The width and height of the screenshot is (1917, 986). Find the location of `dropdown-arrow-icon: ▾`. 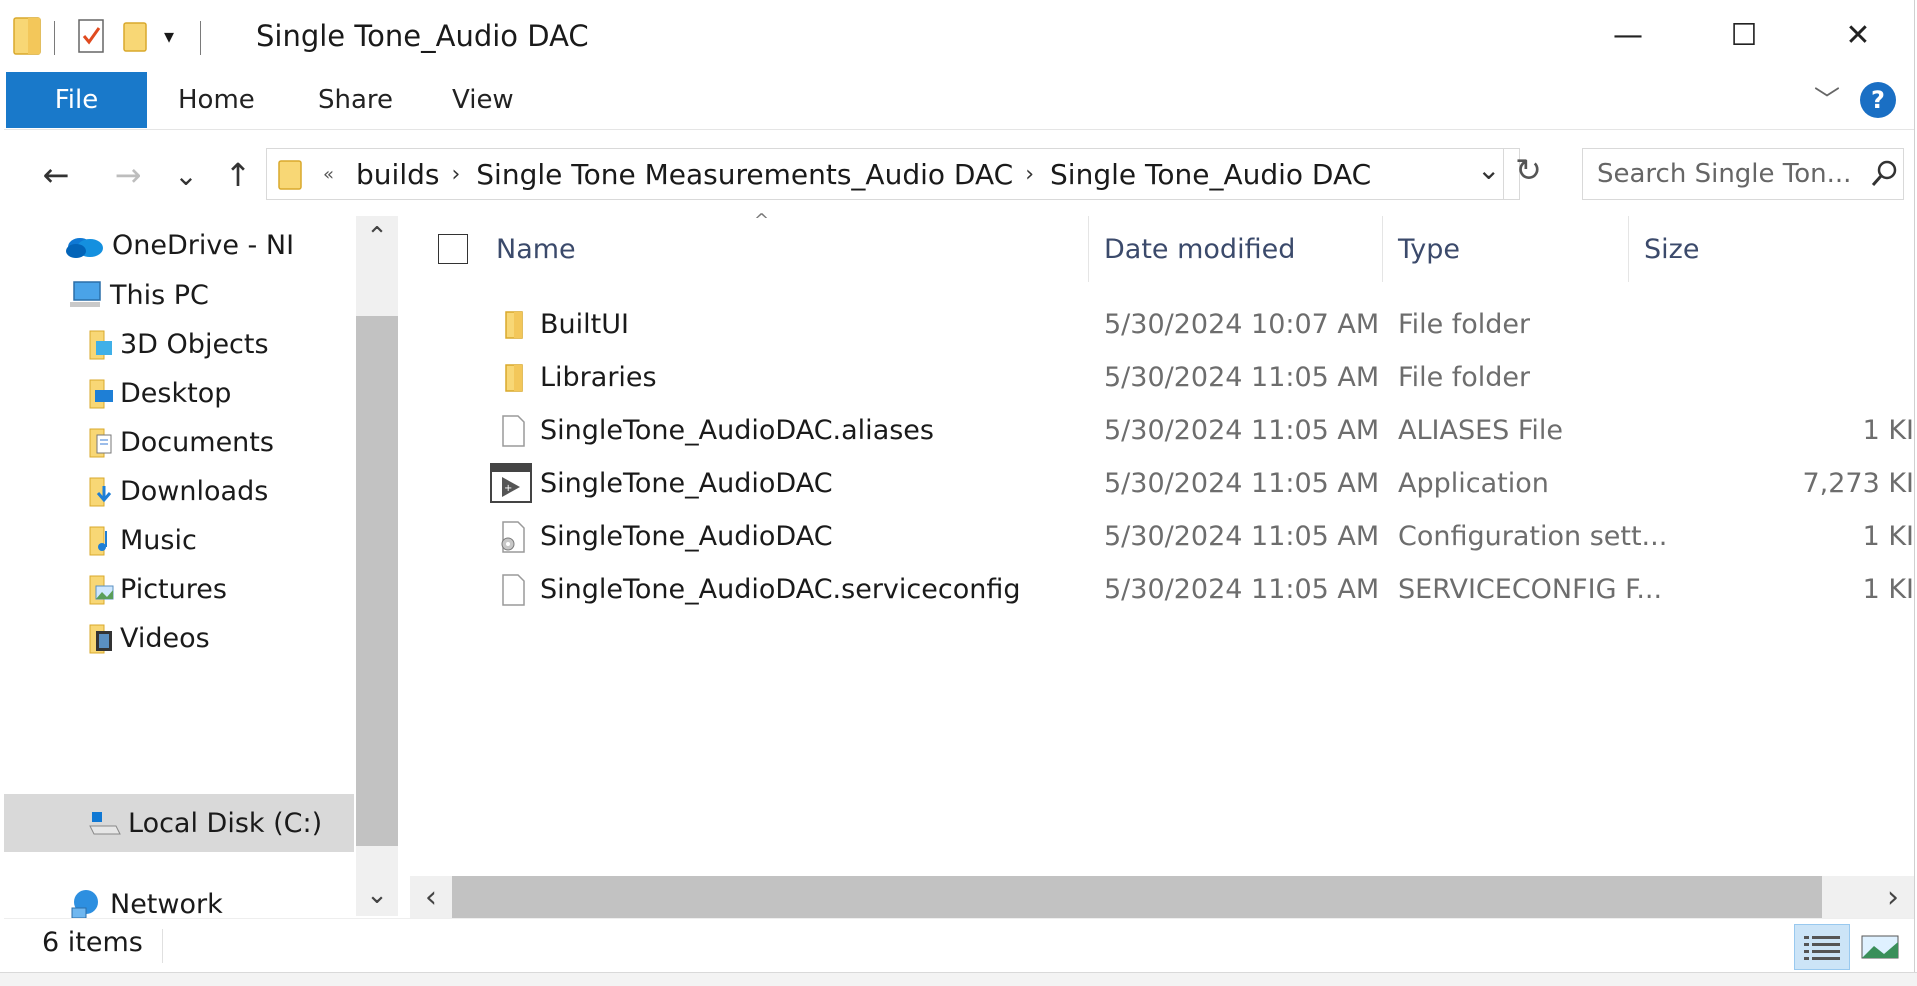

dropdown-arrow-icon: ▾ is located at coordinates (169, 36).